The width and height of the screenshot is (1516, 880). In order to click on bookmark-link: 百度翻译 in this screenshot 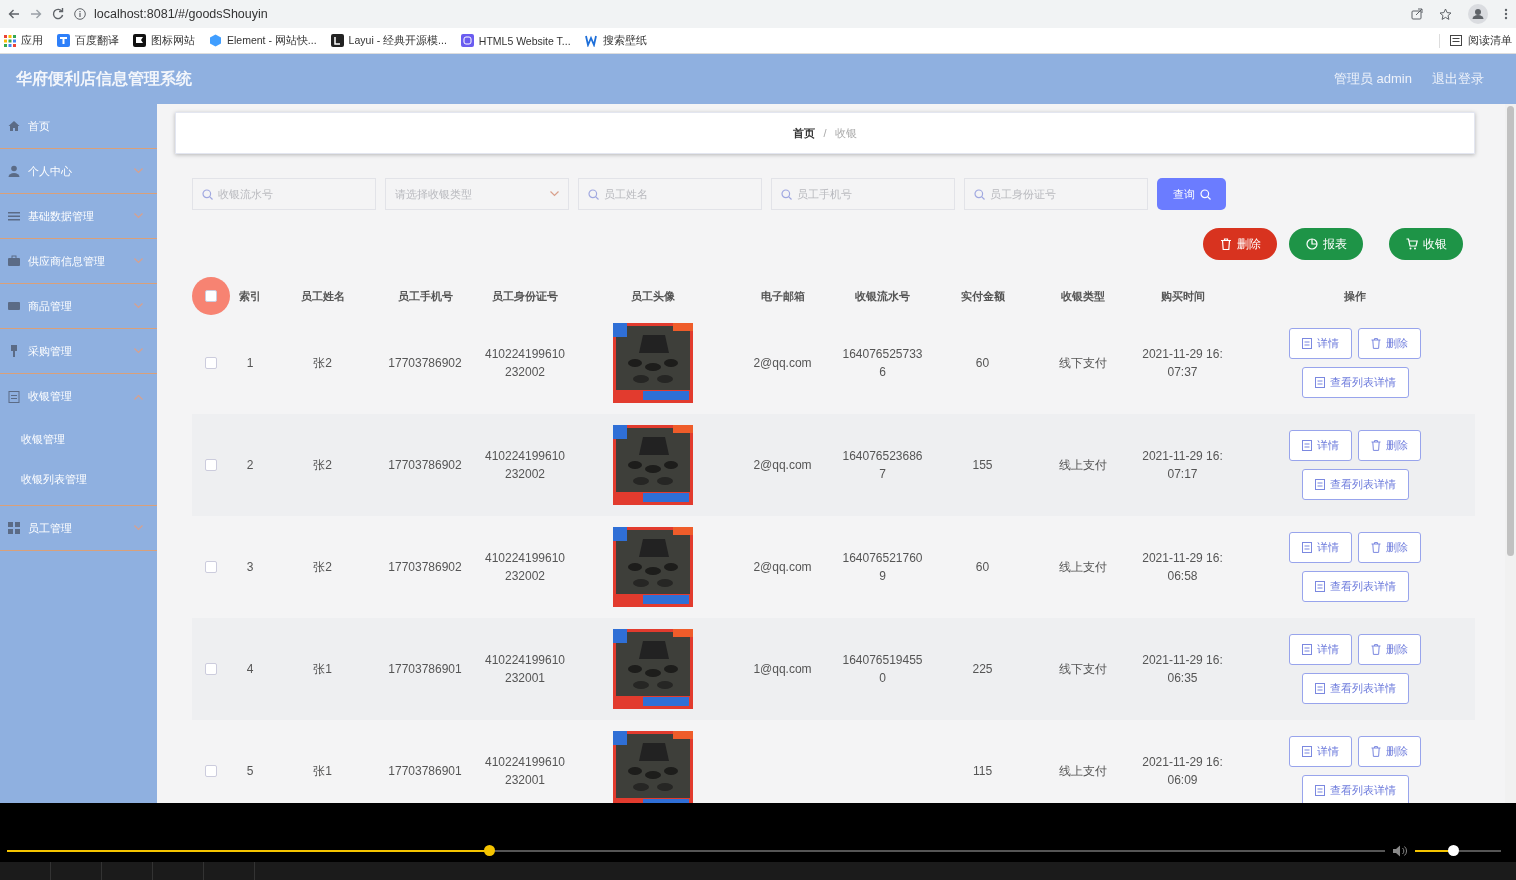, I will do `click(97, 40)`.